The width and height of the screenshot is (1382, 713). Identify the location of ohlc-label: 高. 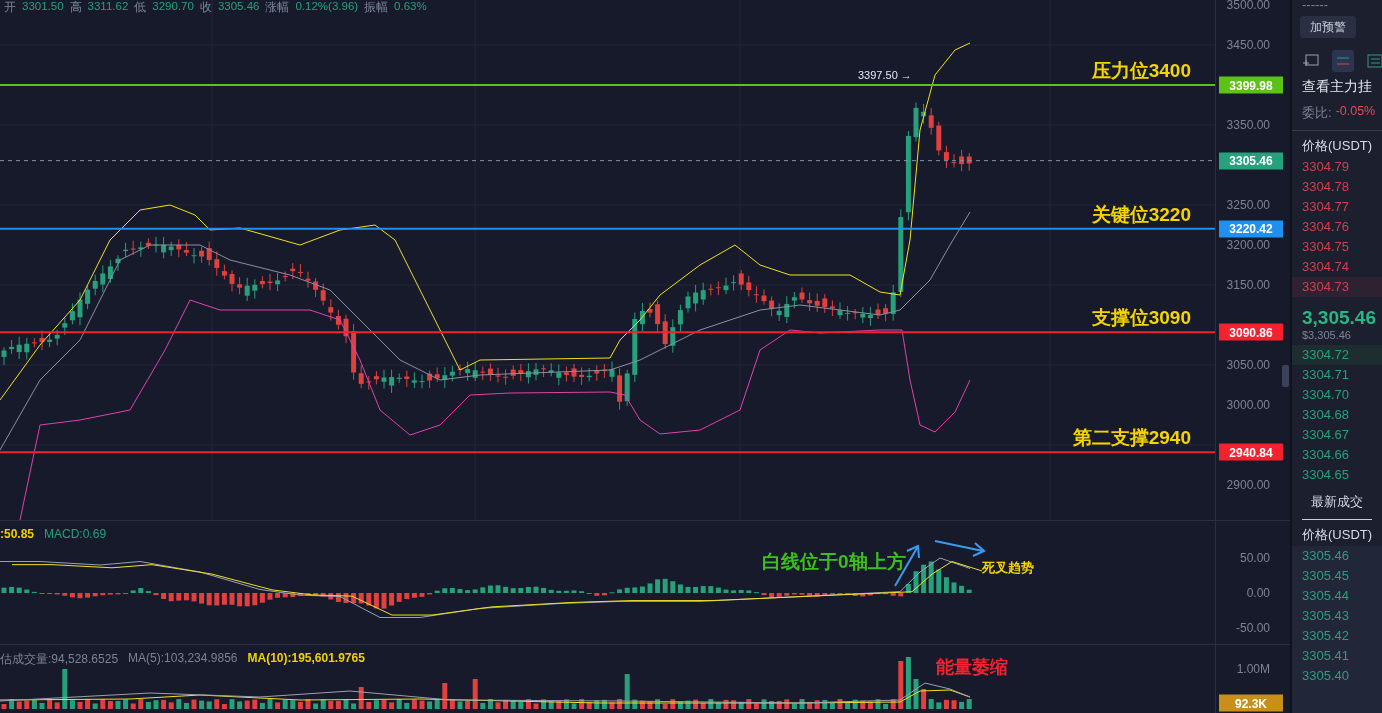
(75, 7).